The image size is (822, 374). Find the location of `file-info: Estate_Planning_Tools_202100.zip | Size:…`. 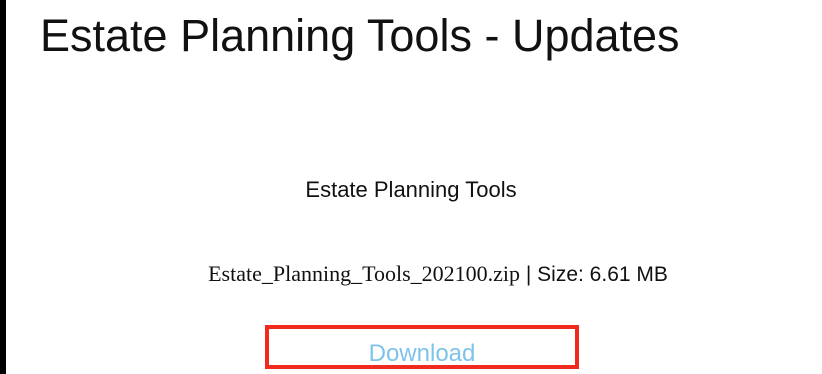

file-info: Estate_Planning_Tools_202100.zip | Size:… is located at coordinates (411, 275).